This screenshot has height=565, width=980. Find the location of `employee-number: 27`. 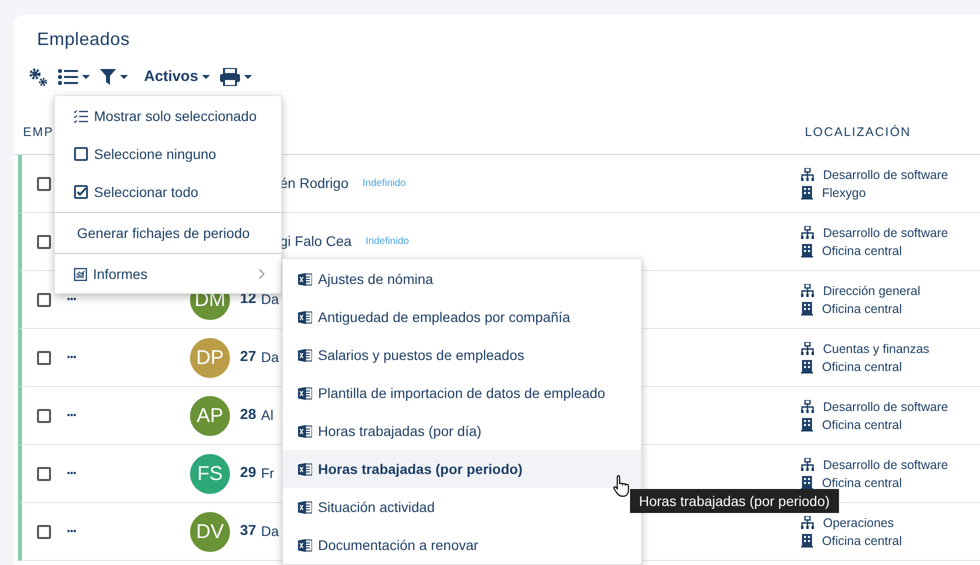

employee-number: 27 is located at coordinates (248, 357).